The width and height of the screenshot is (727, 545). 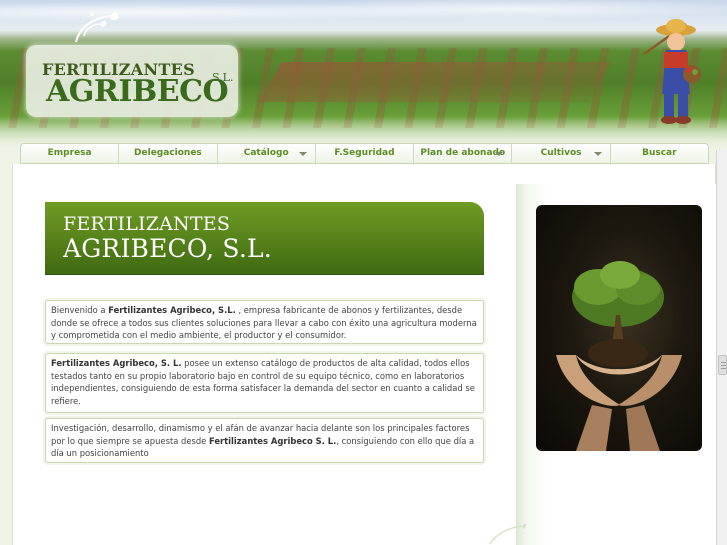 I want to click on company-name: Fertilizantes Agribeco, S. L., so click(x=116, y=363).